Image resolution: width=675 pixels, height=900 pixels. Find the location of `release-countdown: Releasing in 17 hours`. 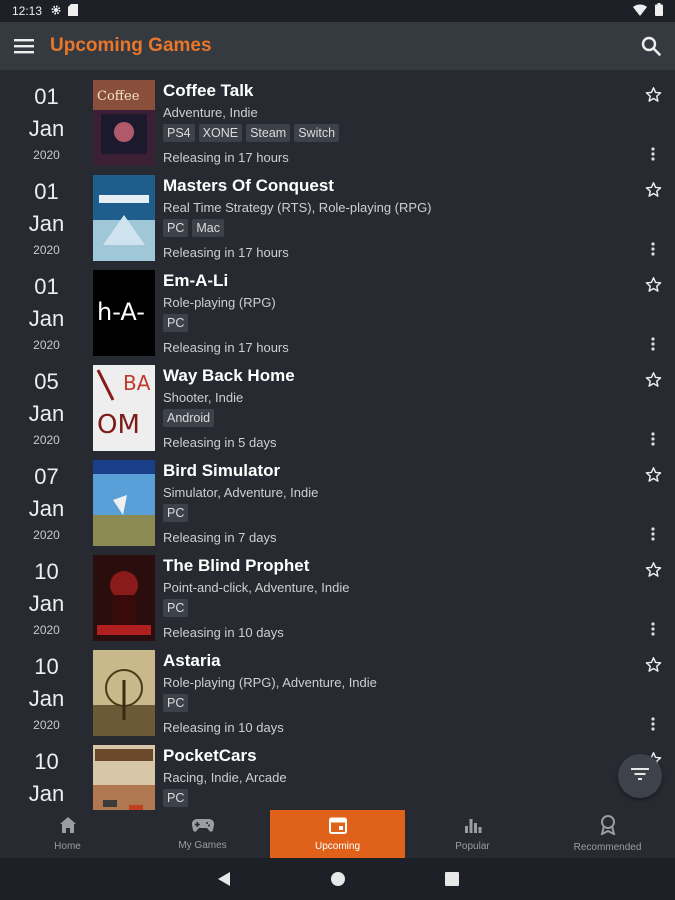

release-countdown: Releasing in 17 hours is located at coordinates (226, 157).